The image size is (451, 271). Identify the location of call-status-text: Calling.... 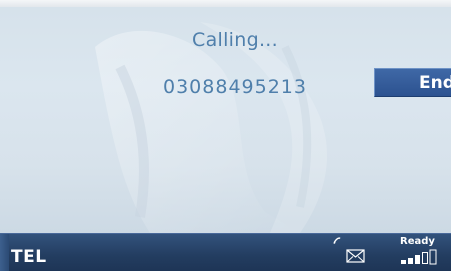
(235, 40).